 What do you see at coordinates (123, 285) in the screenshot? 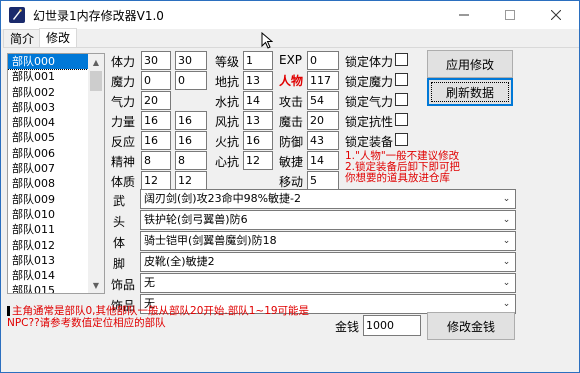
I see `equip-accessory1-label: 饰品` at bounding box center [123, 285].